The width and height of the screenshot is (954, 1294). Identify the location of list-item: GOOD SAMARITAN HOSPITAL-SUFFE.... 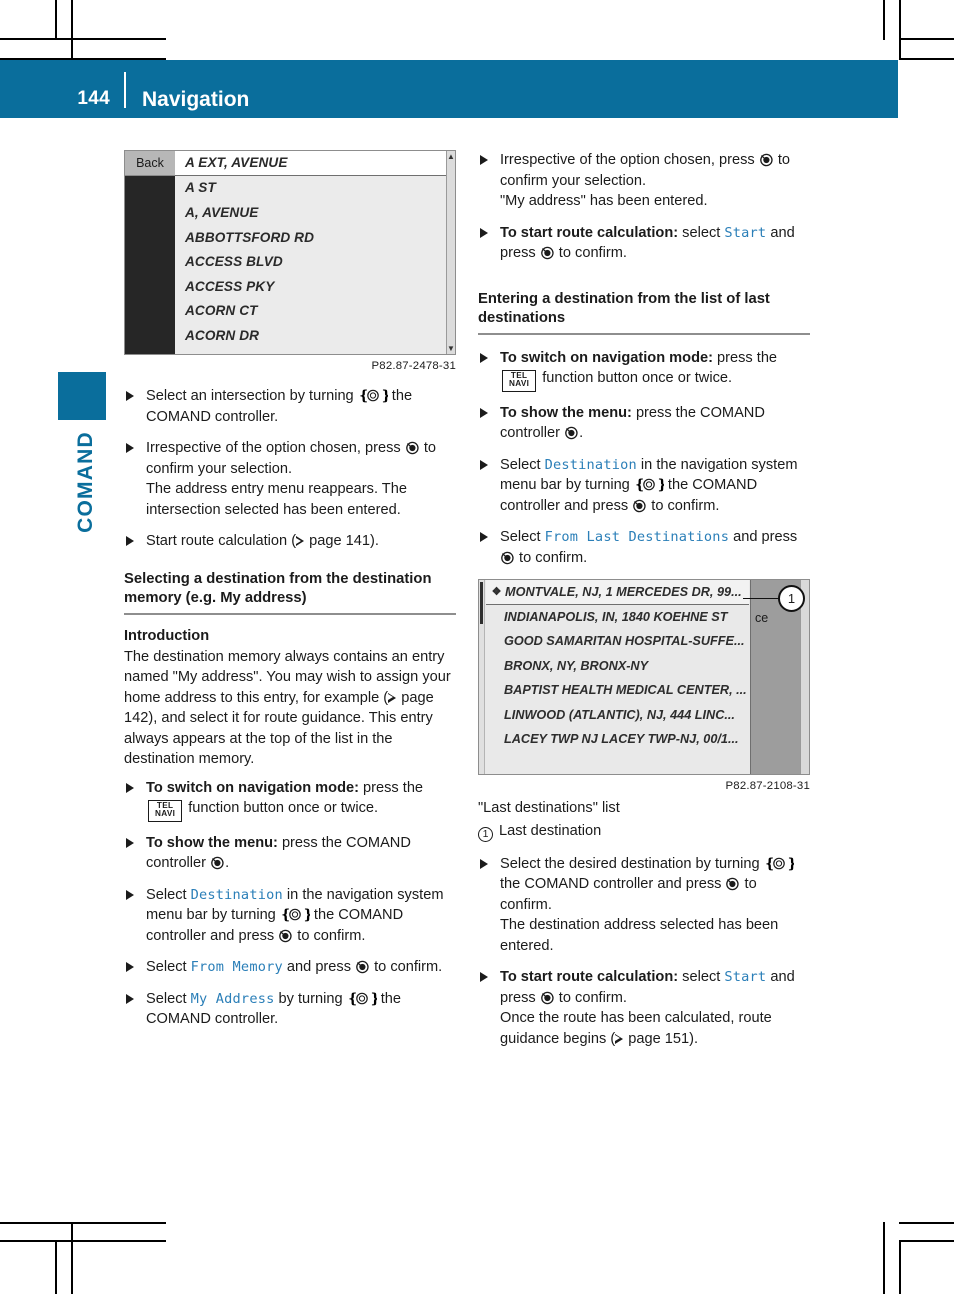
(617, 641).